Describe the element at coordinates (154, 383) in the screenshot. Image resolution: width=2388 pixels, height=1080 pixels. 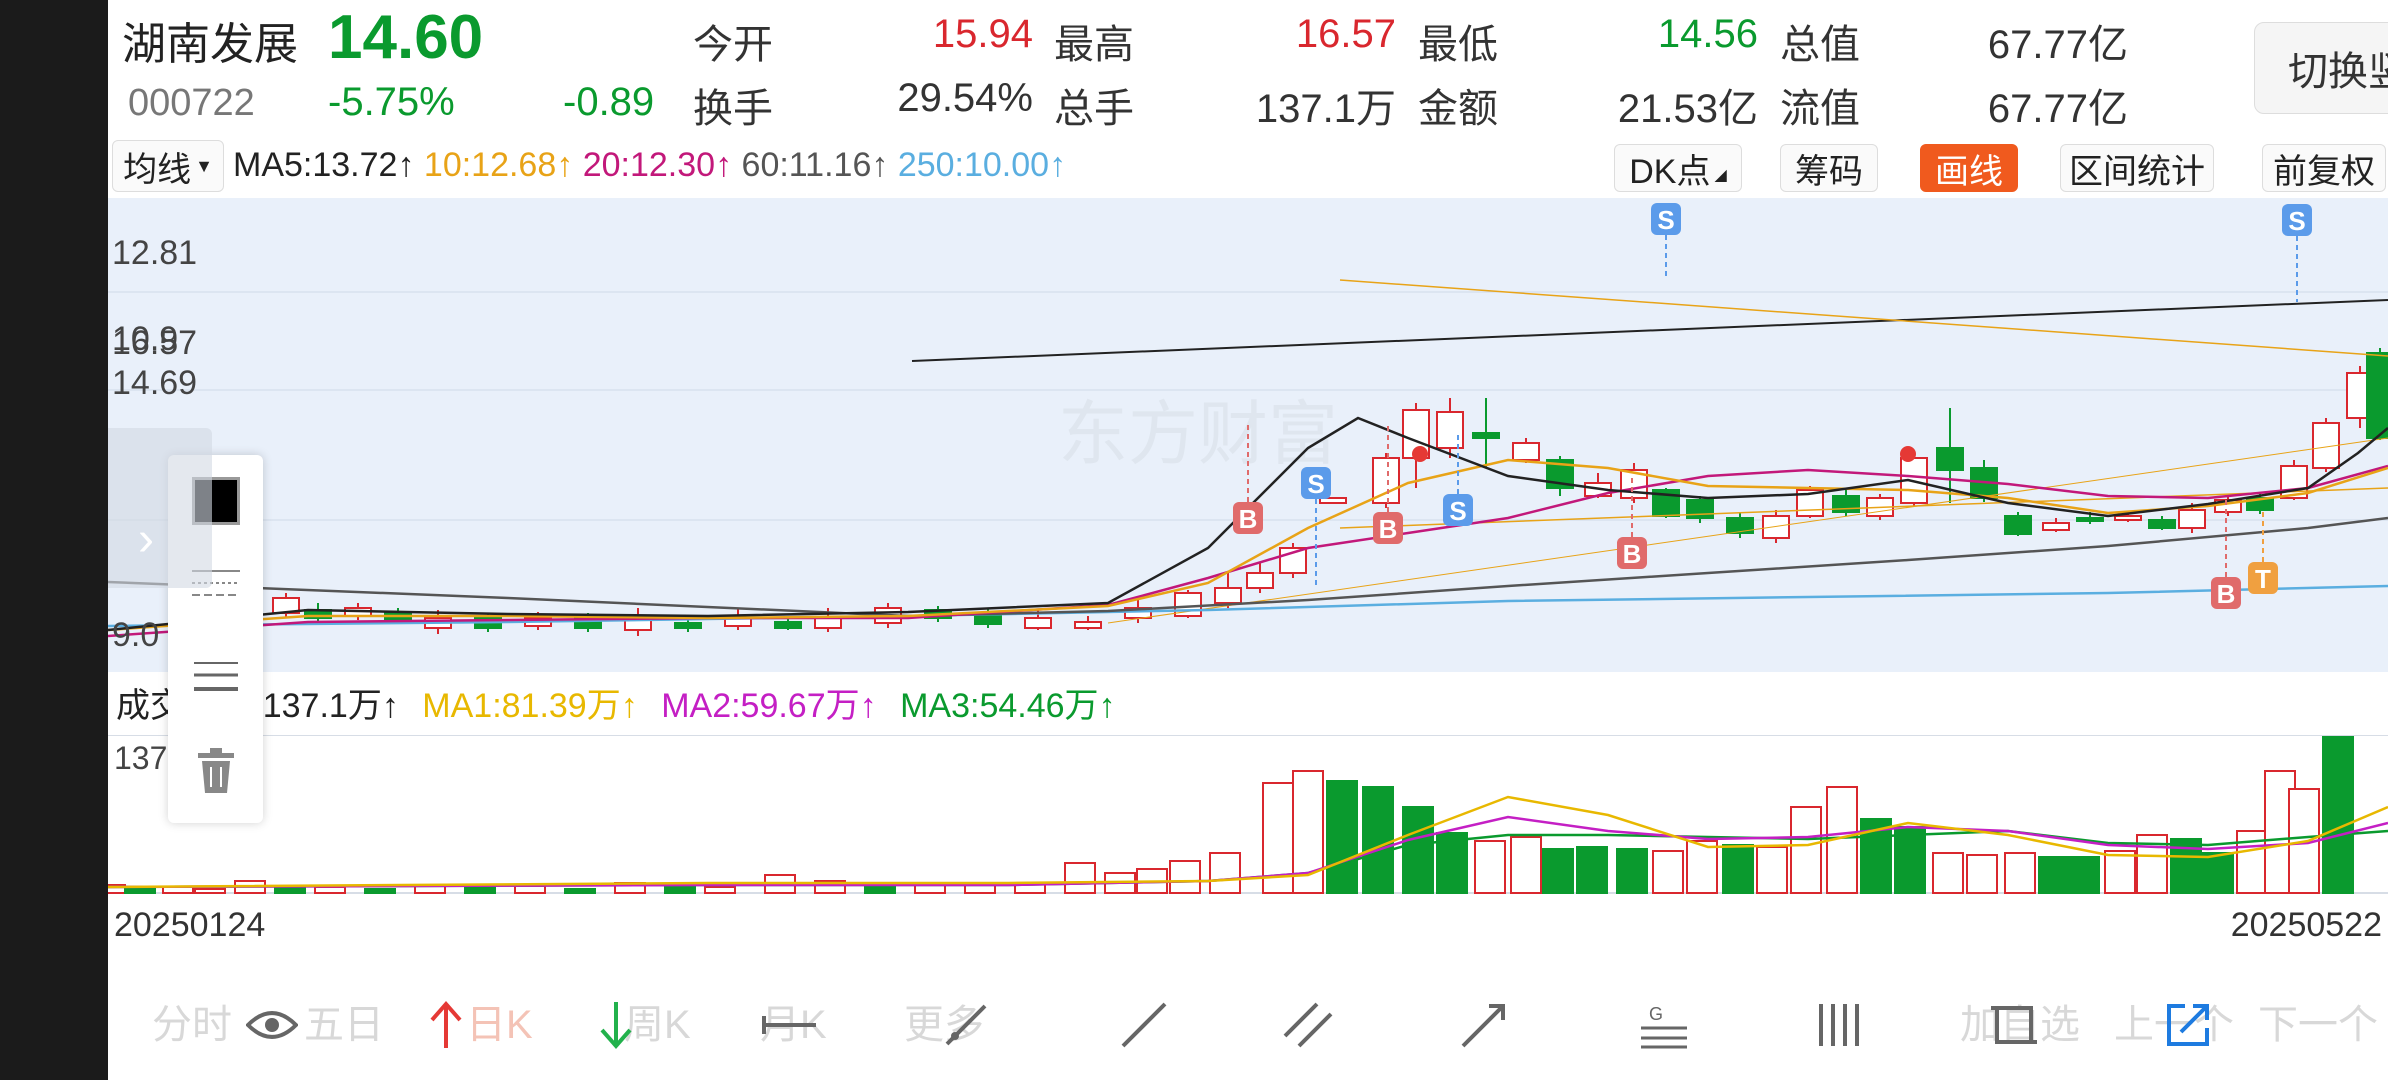
I see `price-axis-label: 14.69` at that location.